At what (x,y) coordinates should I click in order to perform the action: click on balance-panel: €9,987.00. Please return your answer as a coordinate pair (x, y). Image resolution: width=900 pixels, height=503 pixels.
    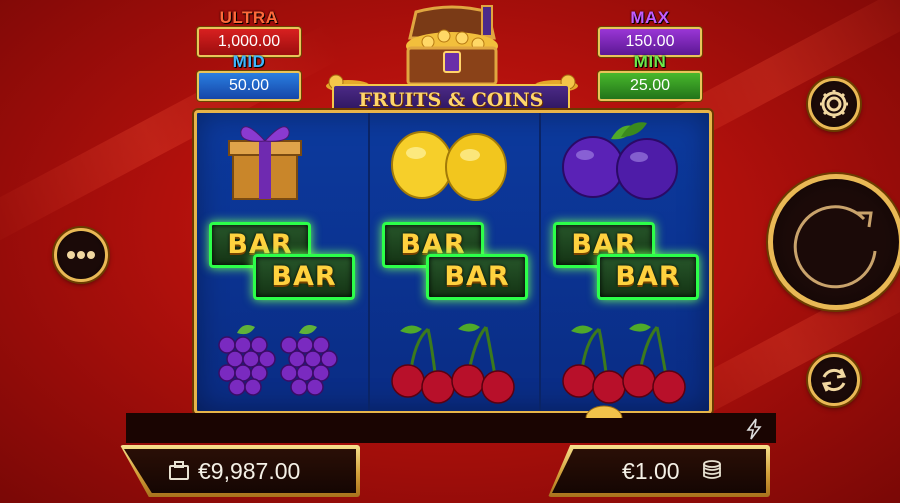
    Looking at the image, I should click on (240, 471).